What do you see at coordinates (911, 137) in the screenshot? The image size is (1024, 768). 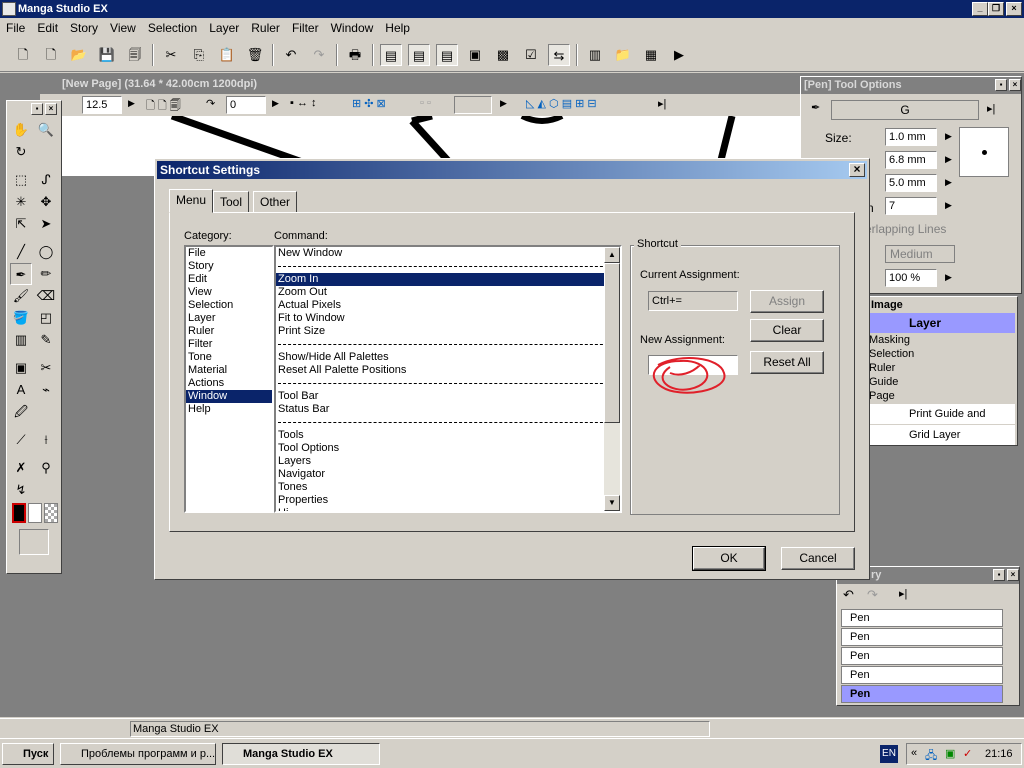 I see `size-field: 1.0 mm` at bounding box center [911, 137].